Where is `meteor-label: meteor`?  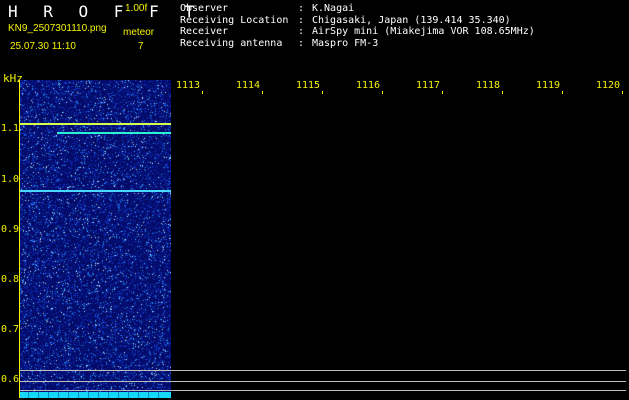
meteor-label: meteor is located at coordinates (139, 32).